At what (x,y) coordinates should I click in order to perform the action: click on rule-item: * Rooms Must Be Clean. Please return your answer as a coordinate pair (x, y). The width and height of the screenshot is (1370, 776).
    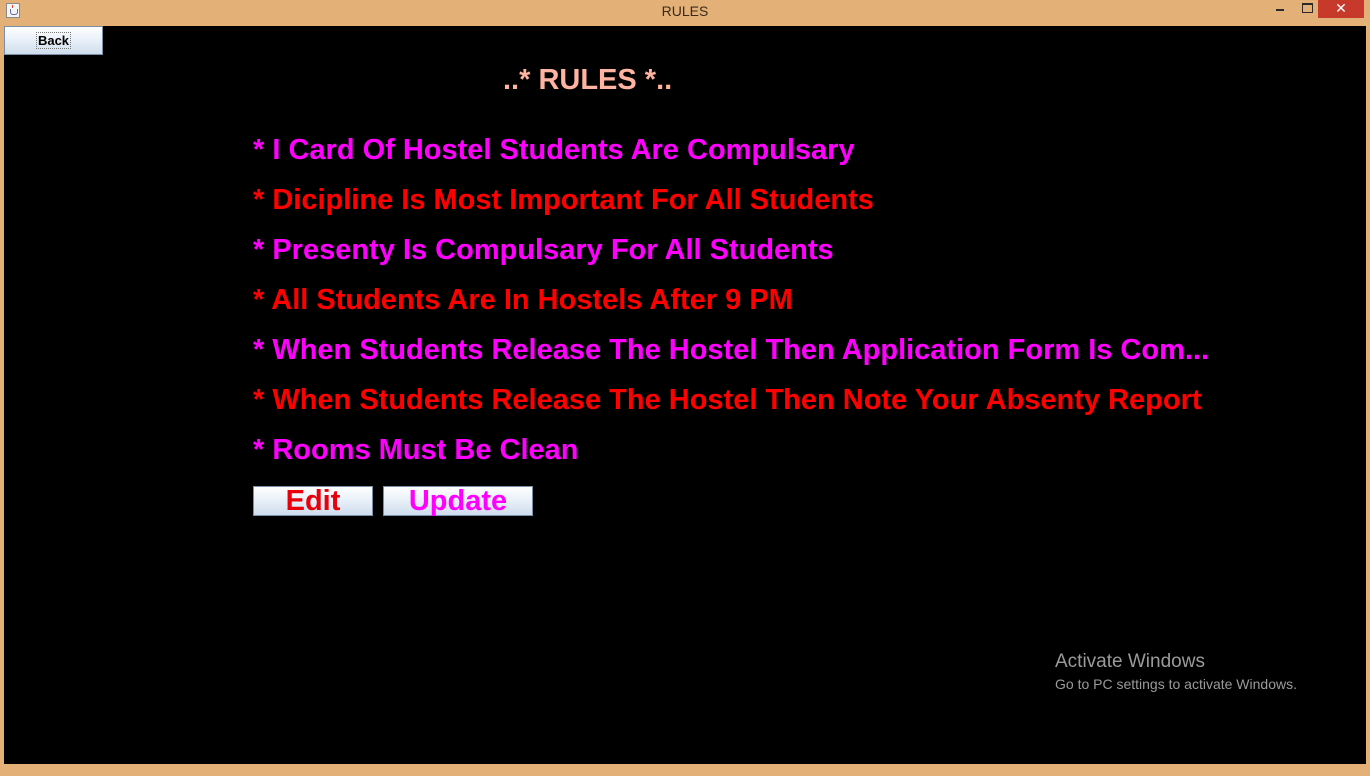
    Looking at the image, I should click on (416, 450).